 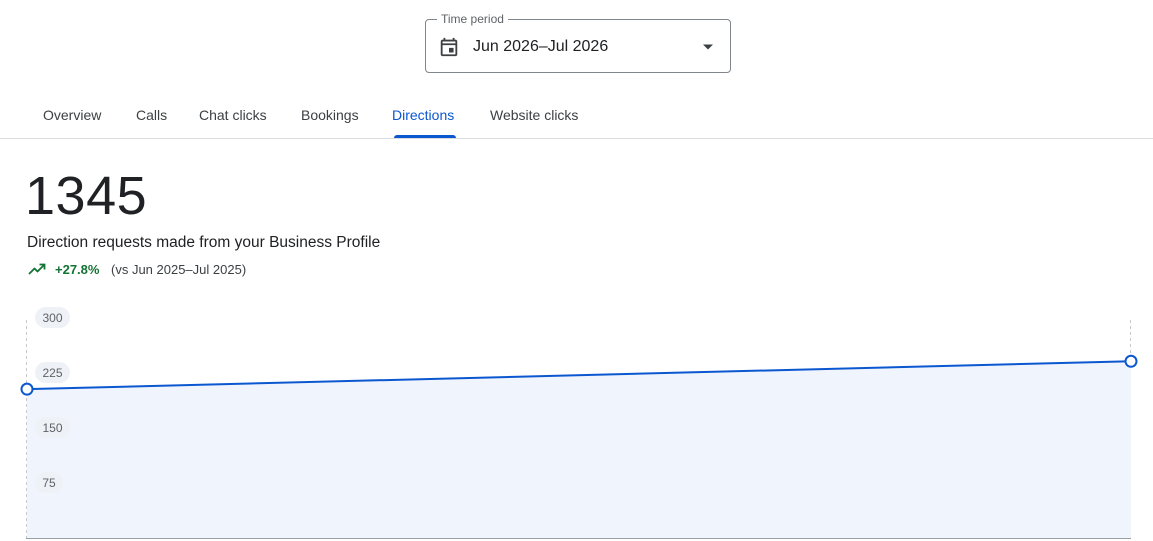 I want to click on dropdown-arrow-icon, so click(x=708, y=47).